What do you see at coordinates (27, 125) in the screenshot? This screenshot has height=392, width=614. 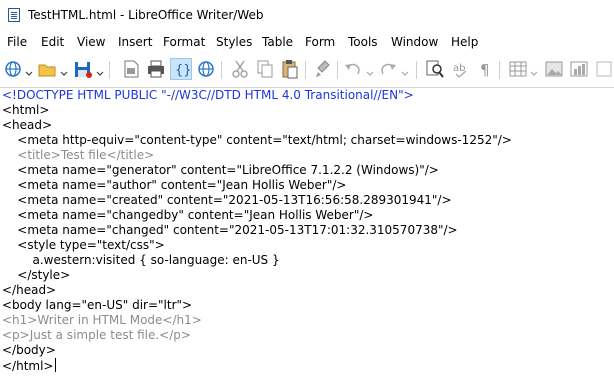 I see `source-line: <head>` at bounding box center [27, 125].